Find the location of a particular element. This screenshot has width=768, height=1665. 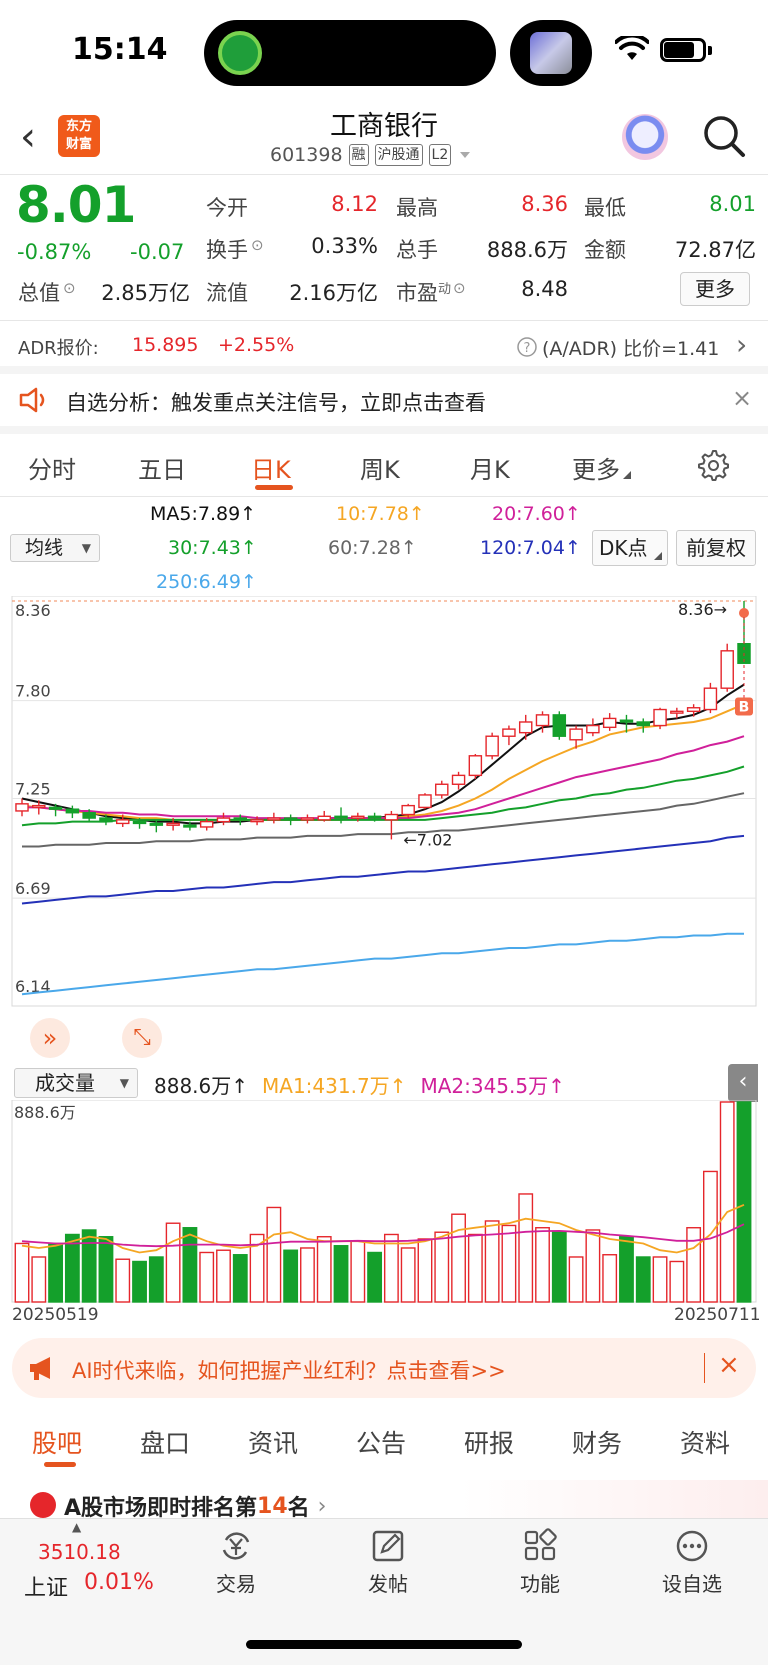

y-tick-label: 7.25 is located at coordinates (33, 789).